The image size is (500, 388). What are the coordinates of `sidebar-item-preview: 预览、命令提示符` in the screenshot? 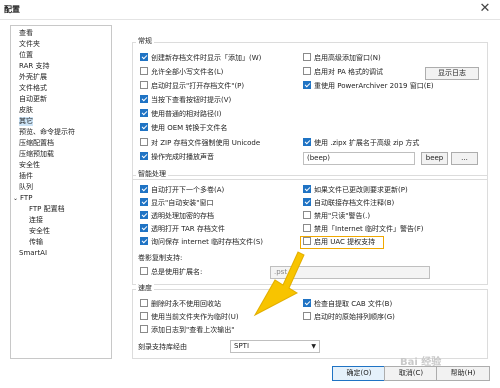 It's located at (47, 132).